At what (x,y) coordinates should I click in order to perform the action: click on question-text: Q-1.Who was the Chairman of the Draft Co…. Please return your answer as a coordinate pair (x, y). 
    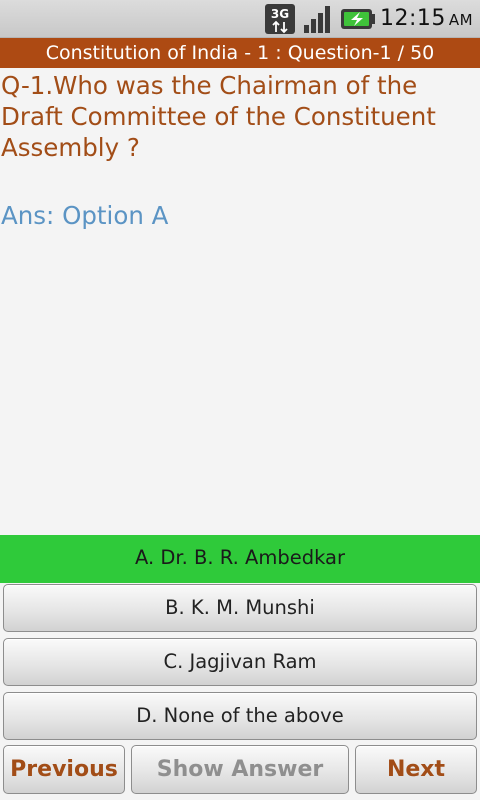
    Looking at the image, I should click on (218, 116).